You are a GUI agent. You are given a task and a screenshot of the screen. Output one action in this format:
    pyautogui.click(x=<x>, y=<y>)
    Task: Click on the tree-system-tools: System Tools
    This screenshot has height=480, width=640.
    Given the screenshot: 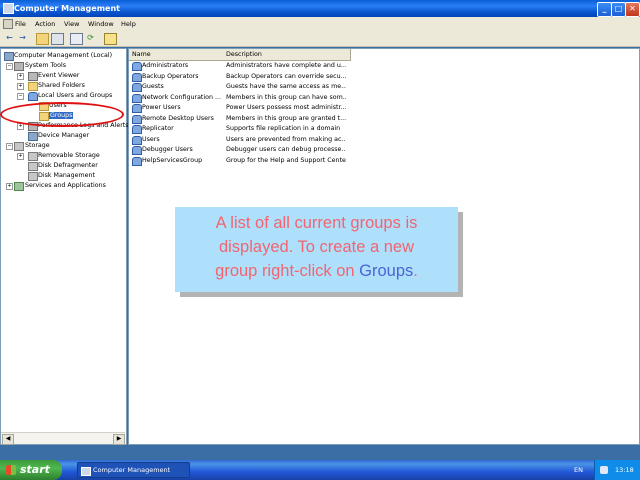 What is the action you would take?
    pyautogui.click(x=45, y=65)
    